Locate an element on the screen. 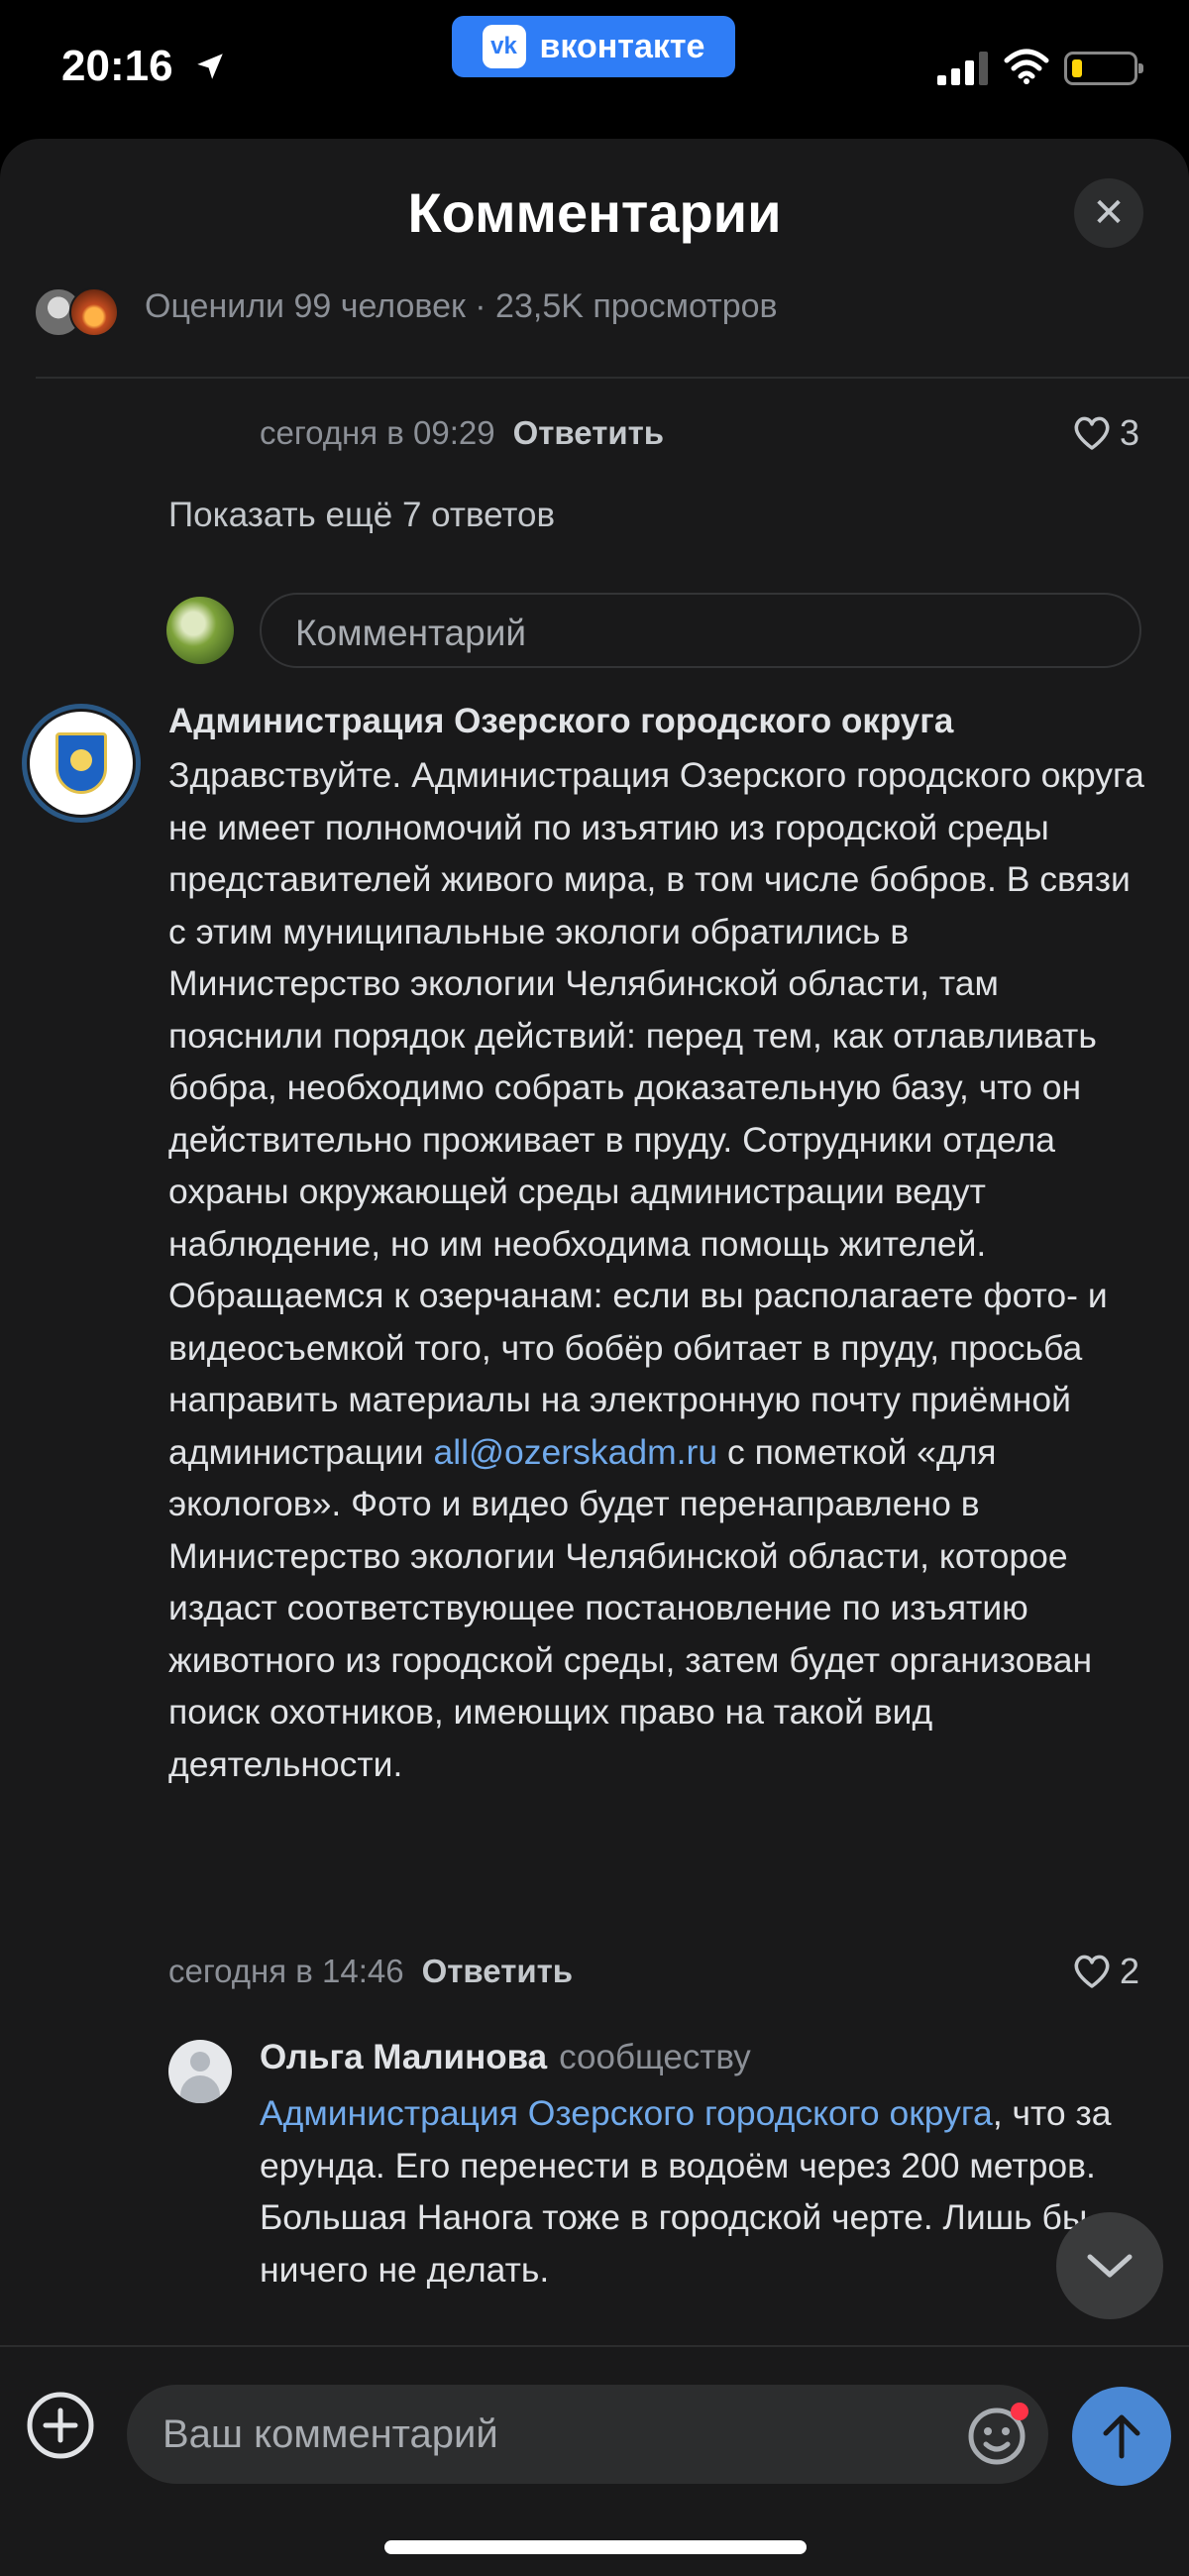 The width and height of the screenshot is (1189, 2576). like-button: 2 is located at coordinates (1105, 1971).